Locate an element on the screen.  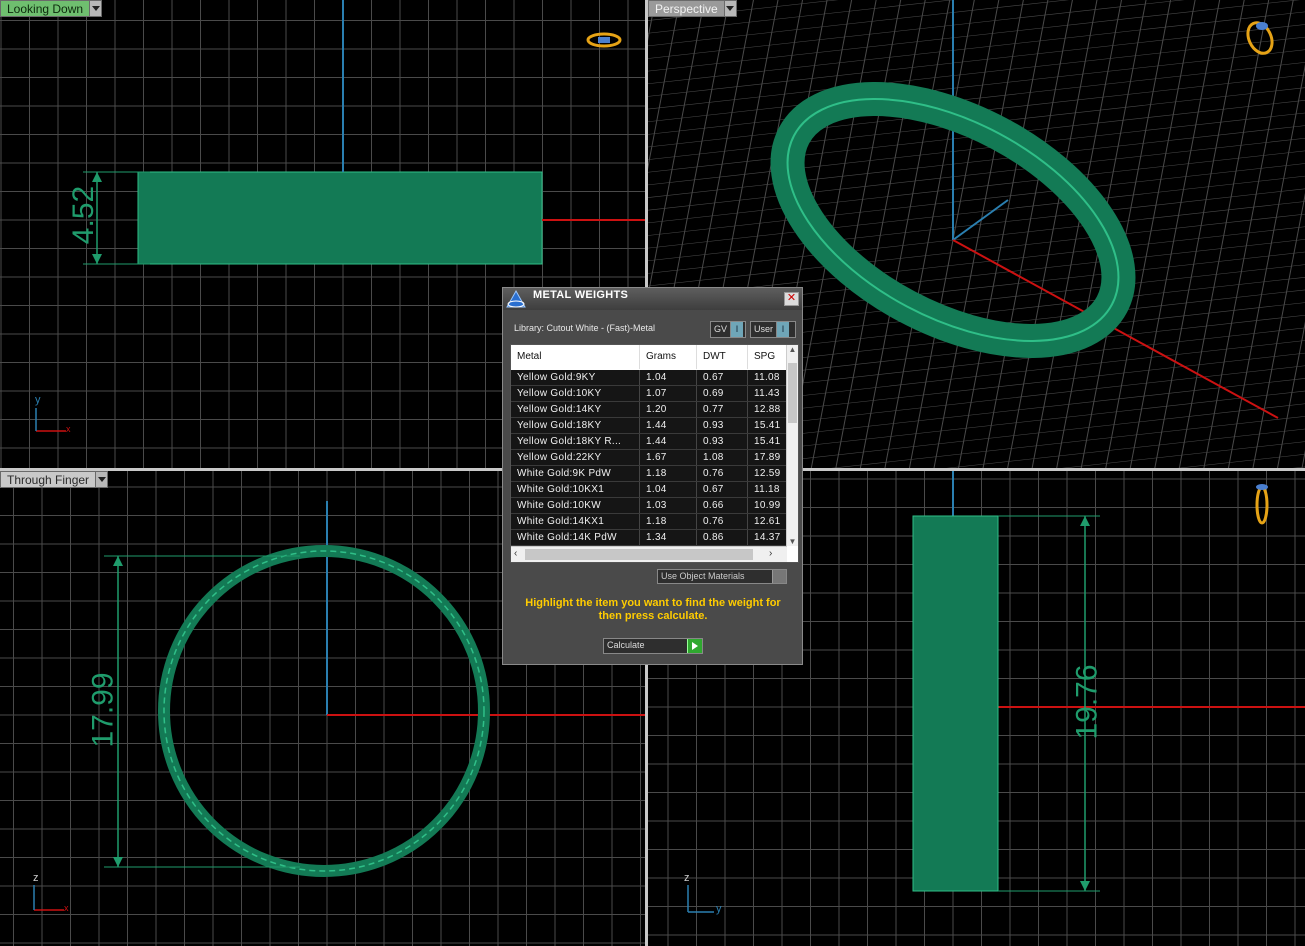
cell-dwt: 0.77 is located at coordinates (722, 409).